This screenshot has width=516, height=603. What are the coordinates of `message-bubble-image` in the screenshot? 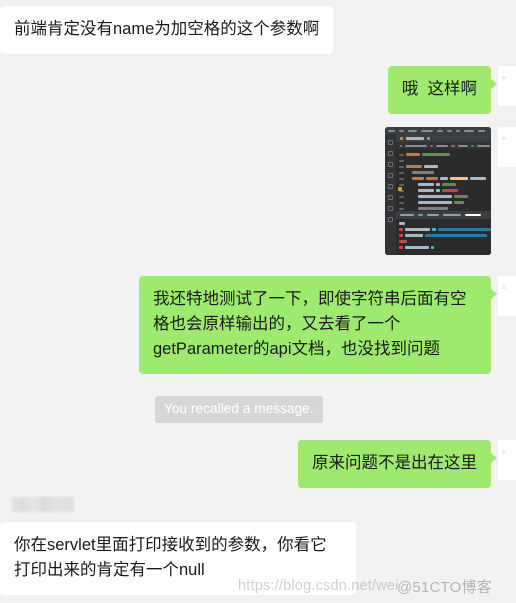 It's located at (438, 191).